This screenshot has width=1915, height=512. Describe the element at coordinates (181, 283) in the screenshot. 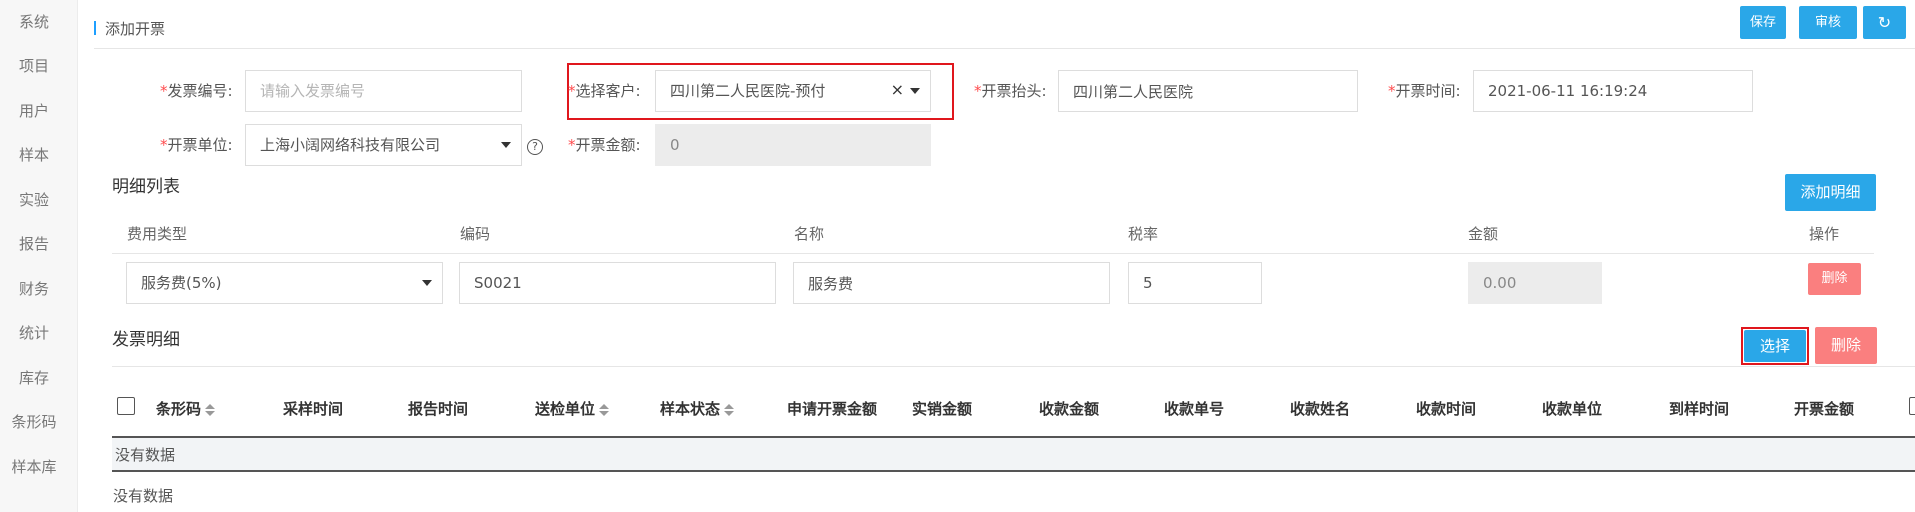

I see `fee-type-value: 服务费(5%)` at that location.